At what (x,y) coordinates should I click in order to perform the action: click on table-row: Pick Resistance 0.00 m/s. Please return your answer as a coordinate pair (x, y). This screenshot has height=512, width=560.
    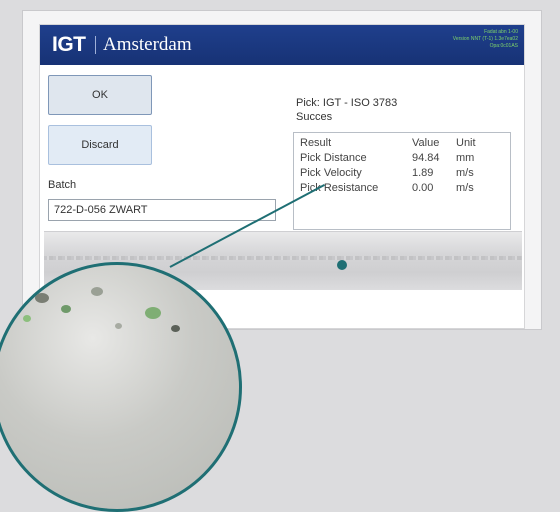
    Looking at the image, I should click on (398, 189).